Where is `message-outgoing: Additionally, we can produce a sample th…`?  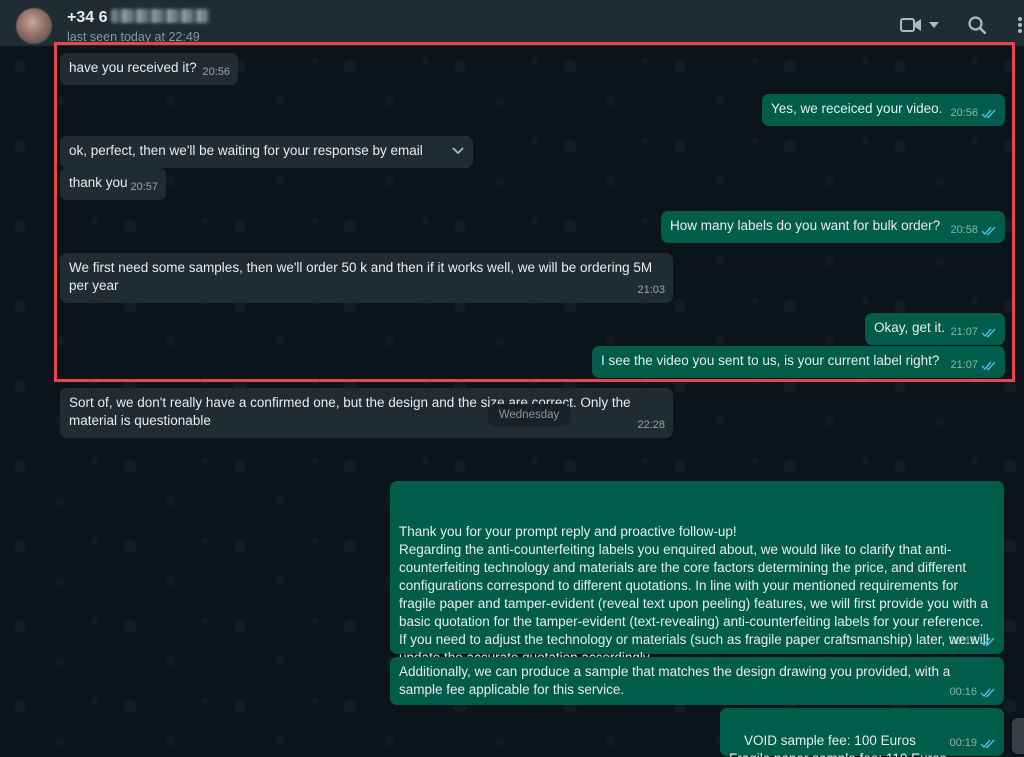
message-outgoing: Additionally, we can produce a sample th… is located at coordinates (697, 681).